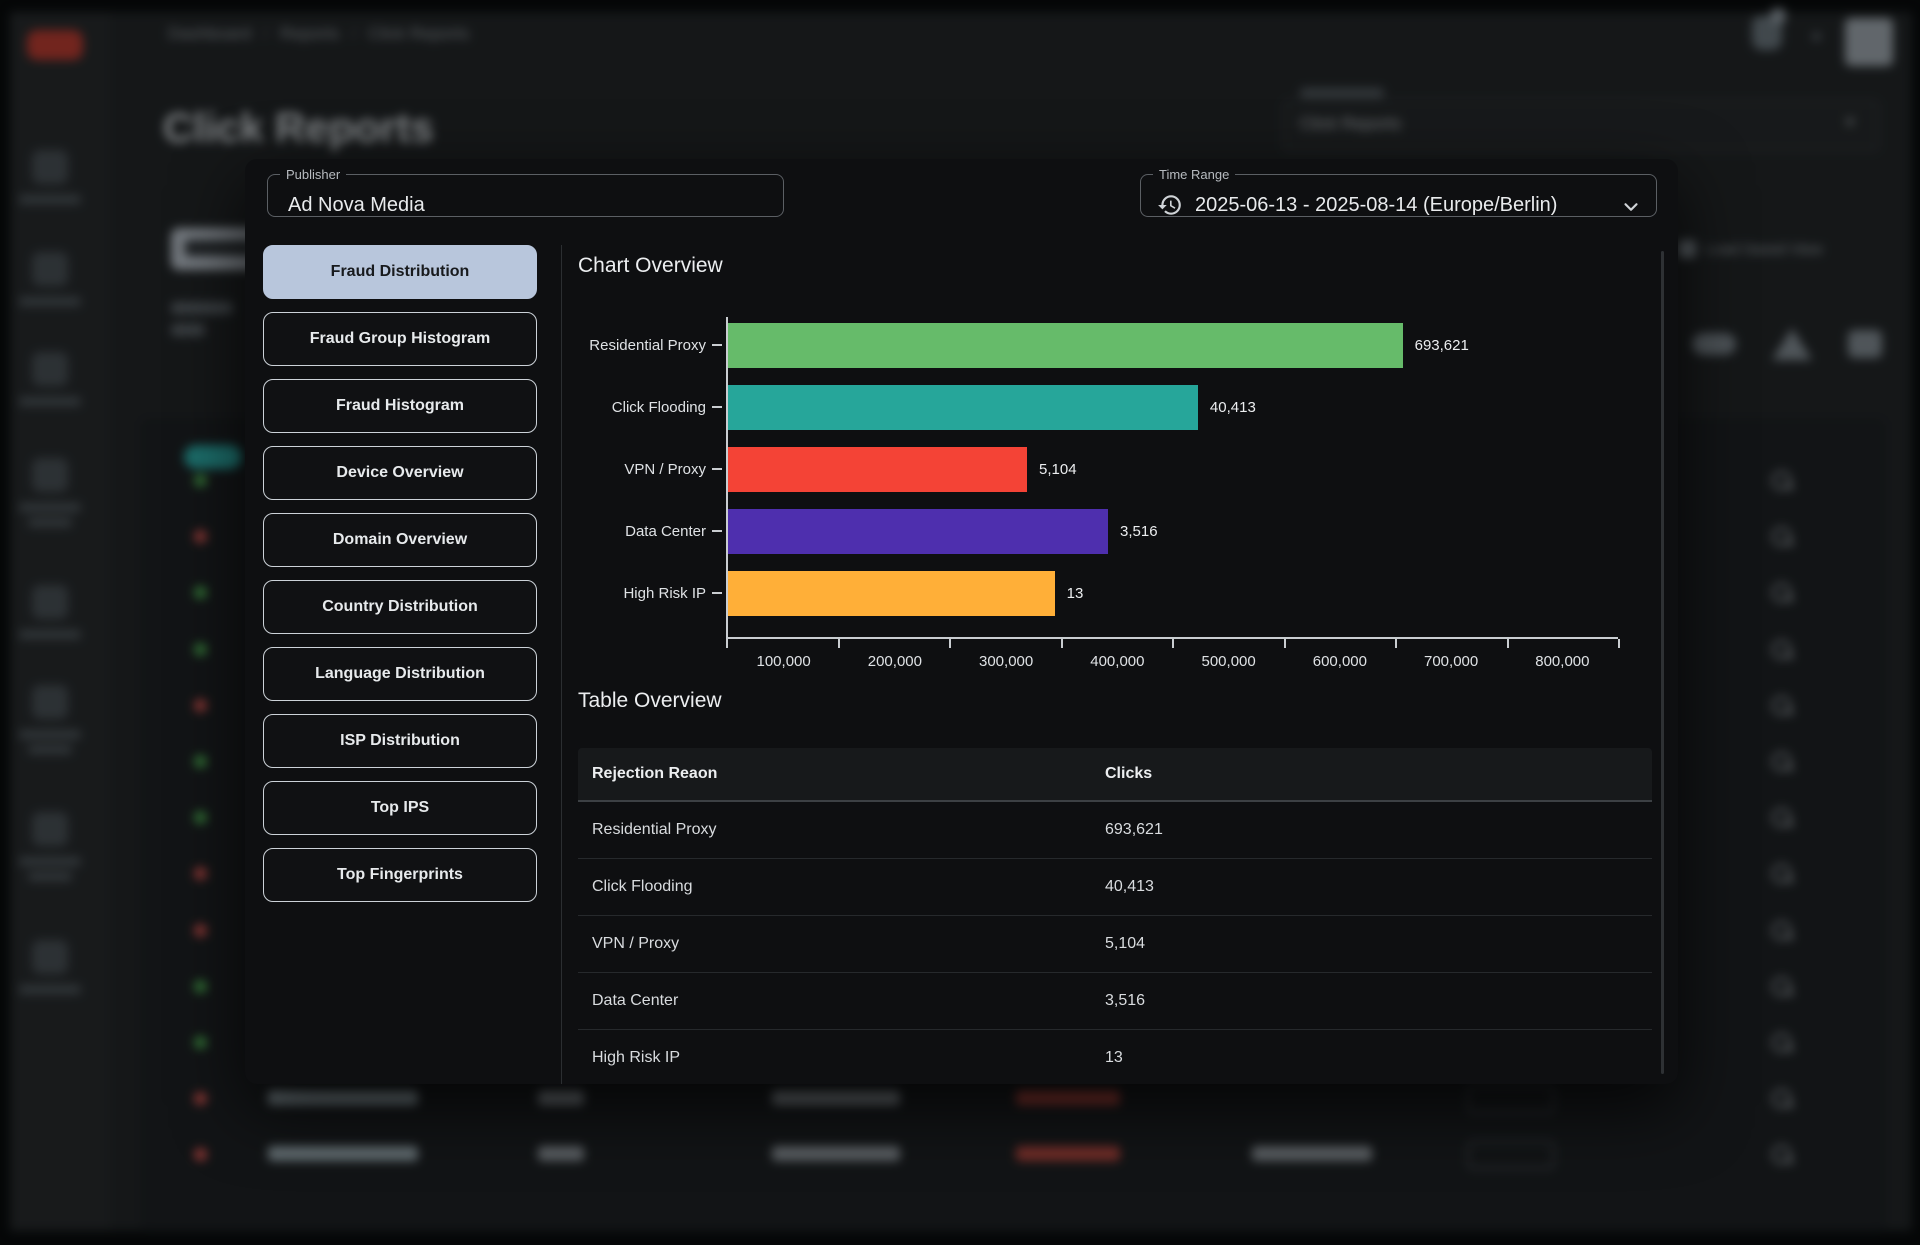 This screenshot has width=1920, height=1245. Describe the element at coordinates (313, 174) in the screenshot. I see `publisher-label: Publisher` at that location.